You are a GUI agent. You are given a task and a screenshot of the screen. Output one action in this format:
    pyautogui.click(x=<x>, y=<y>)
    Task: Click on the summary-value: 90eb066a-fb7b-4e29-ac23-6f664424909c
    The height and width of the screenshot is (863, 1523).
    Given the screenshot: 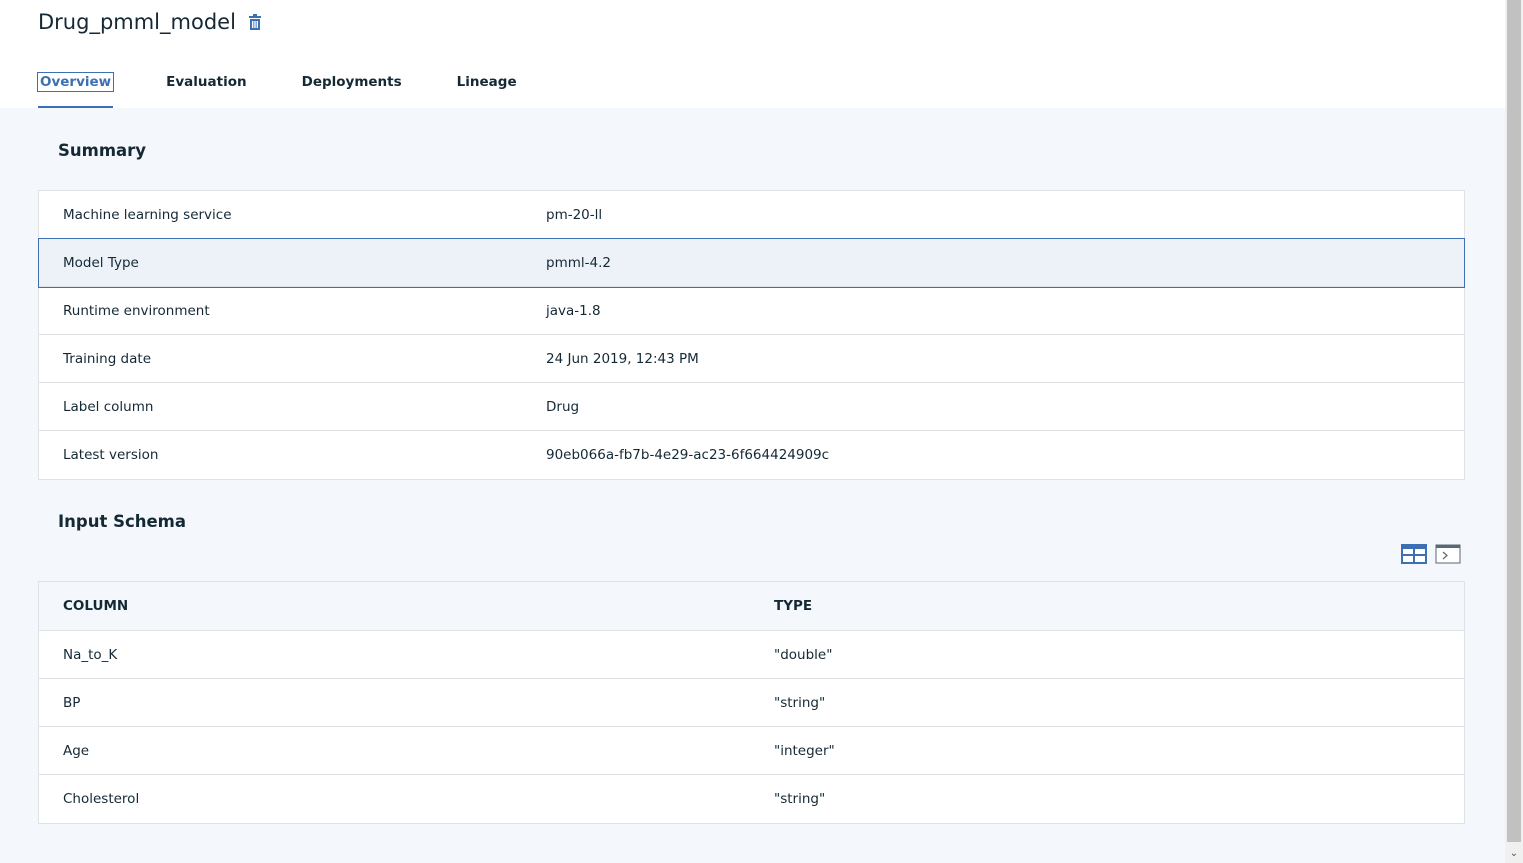 What is the action you would take?
    pyautogui.click(x=688, y=455)
    